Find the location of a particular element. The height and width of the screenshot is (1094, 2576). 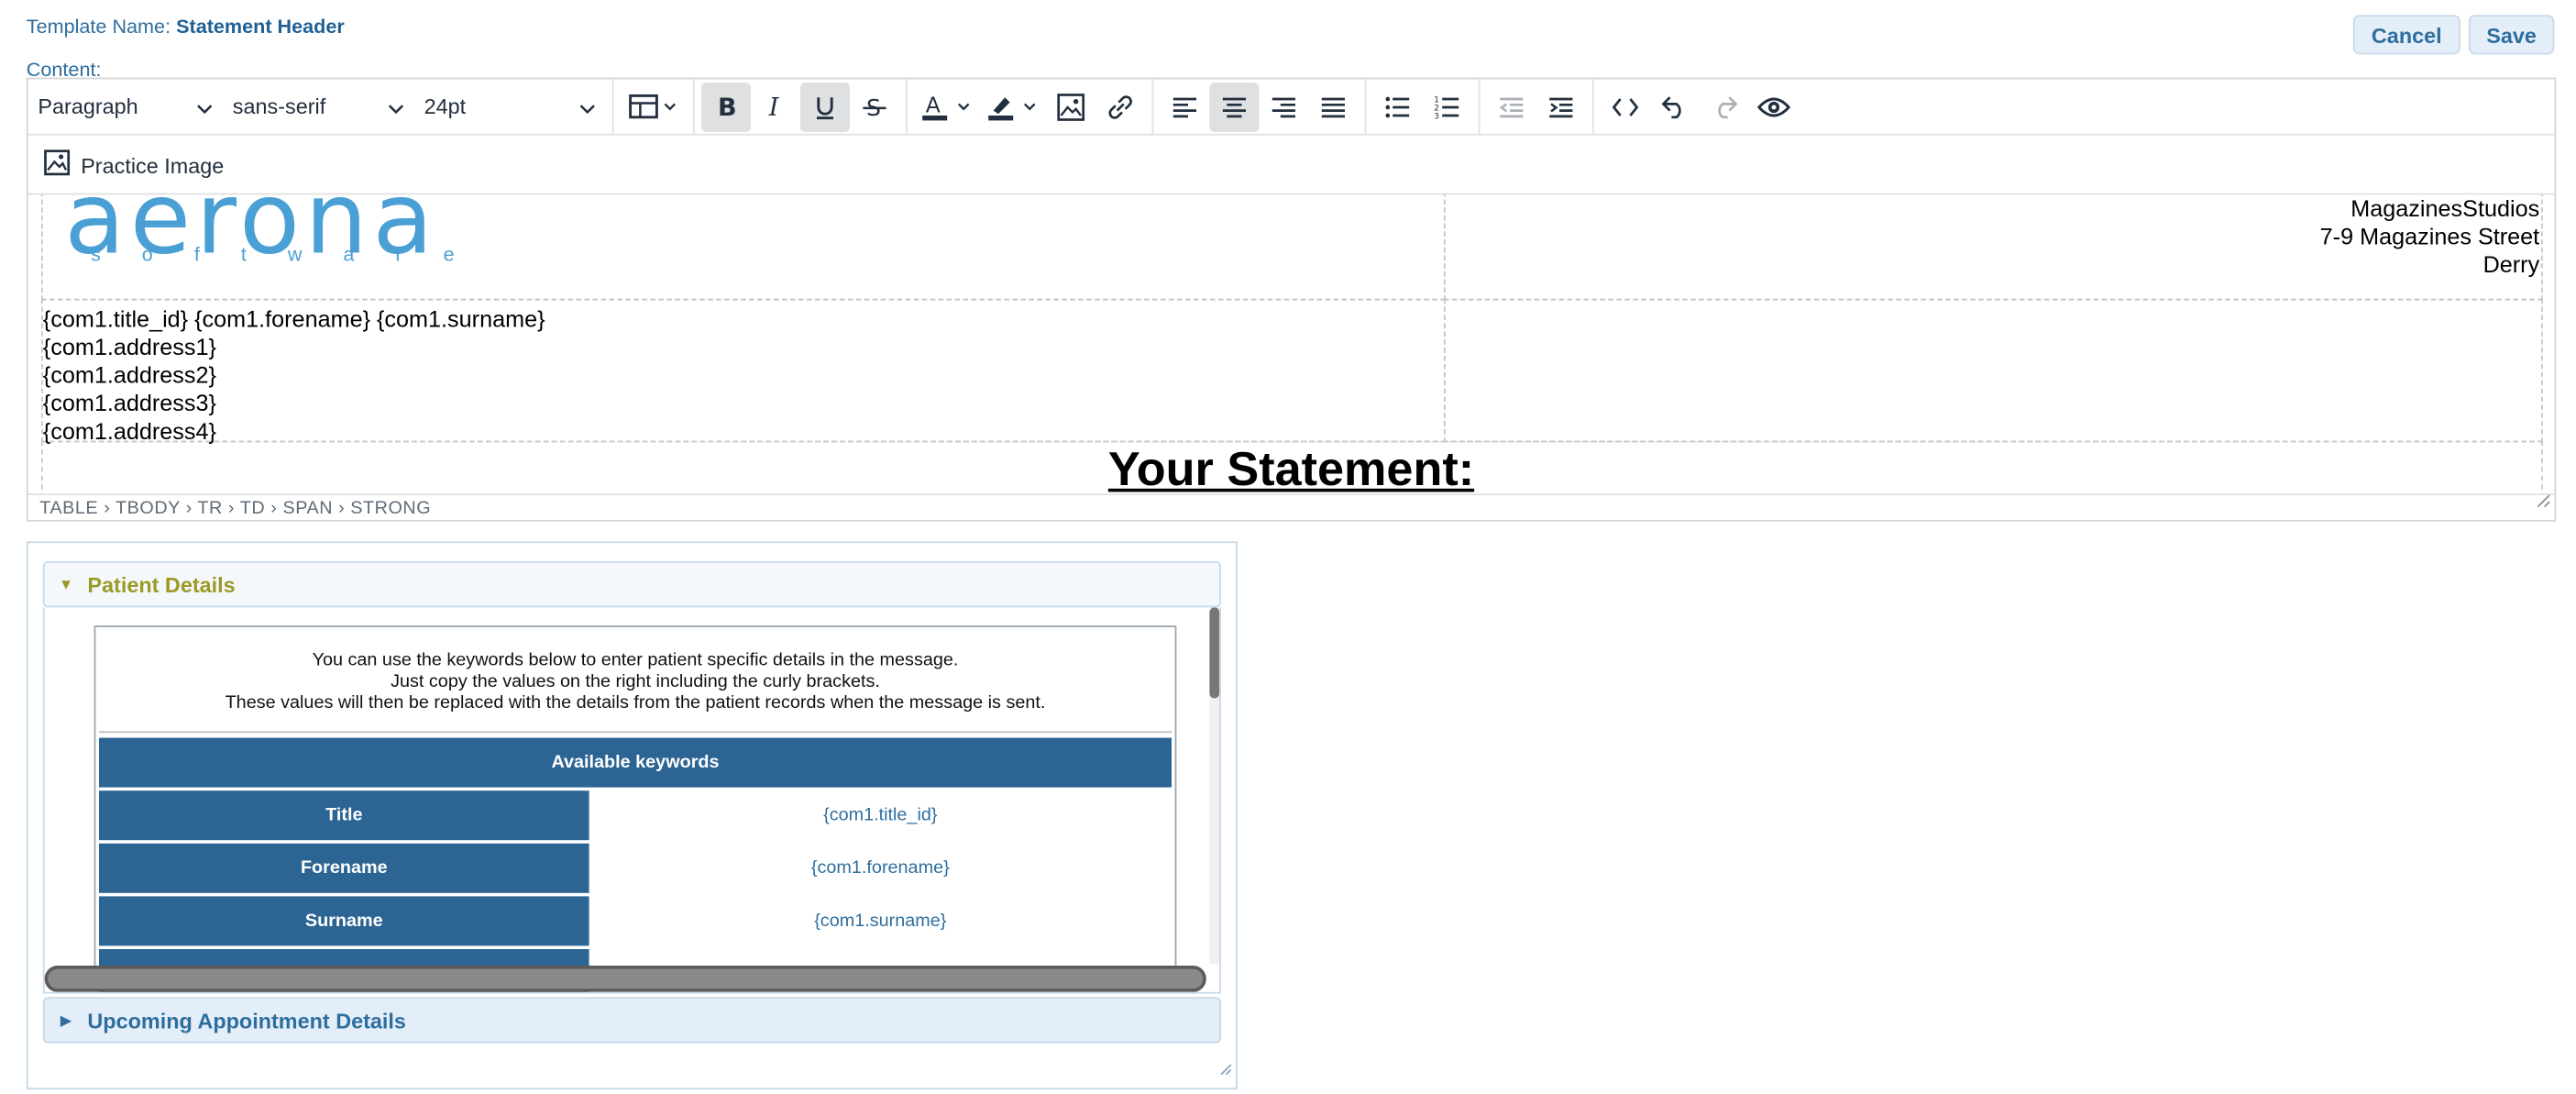

svg-text: B is located at coordinates (728, 107).